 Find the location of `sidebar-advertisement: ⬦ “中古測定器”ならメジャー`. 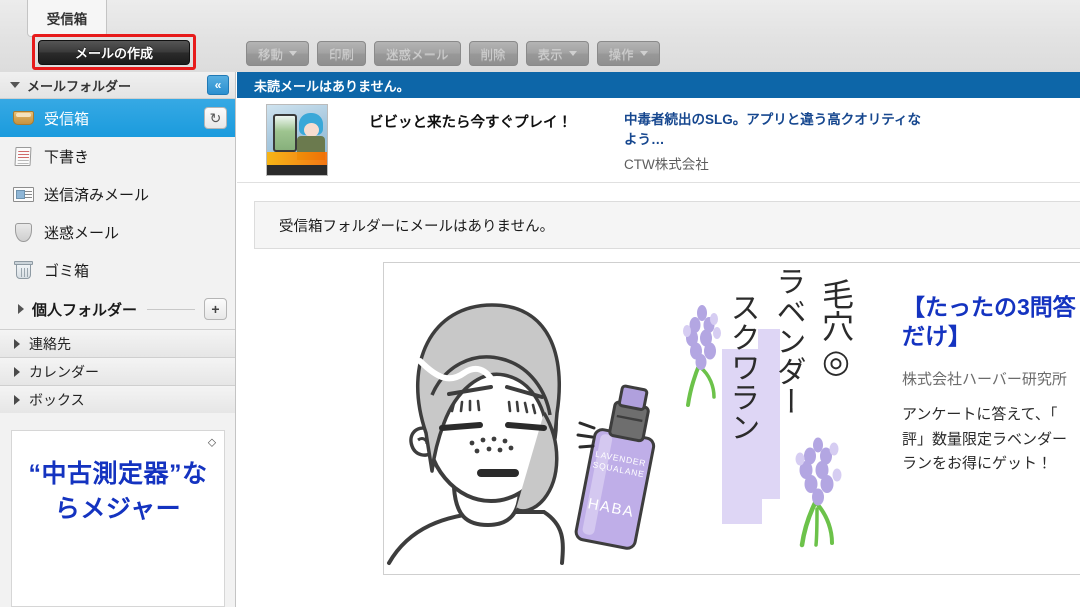

sidebar-advertisement: ⬦ “中古測定器”ならメジャー is located at coordinates (118, 518).